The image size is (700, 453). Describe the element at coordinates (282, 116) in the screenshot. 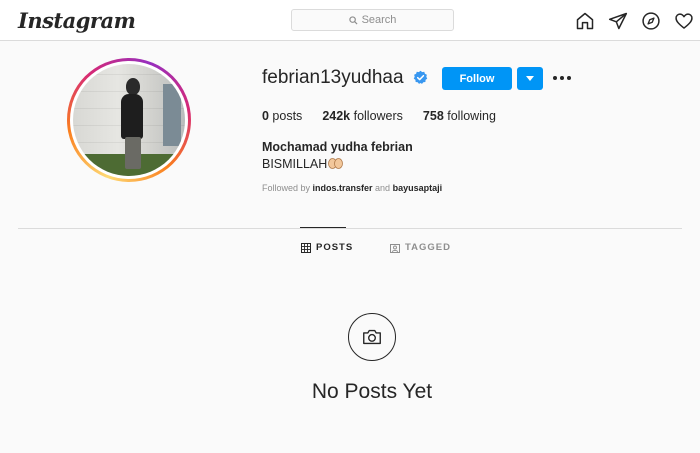

I see `posts-count: 0 posts` at that location.